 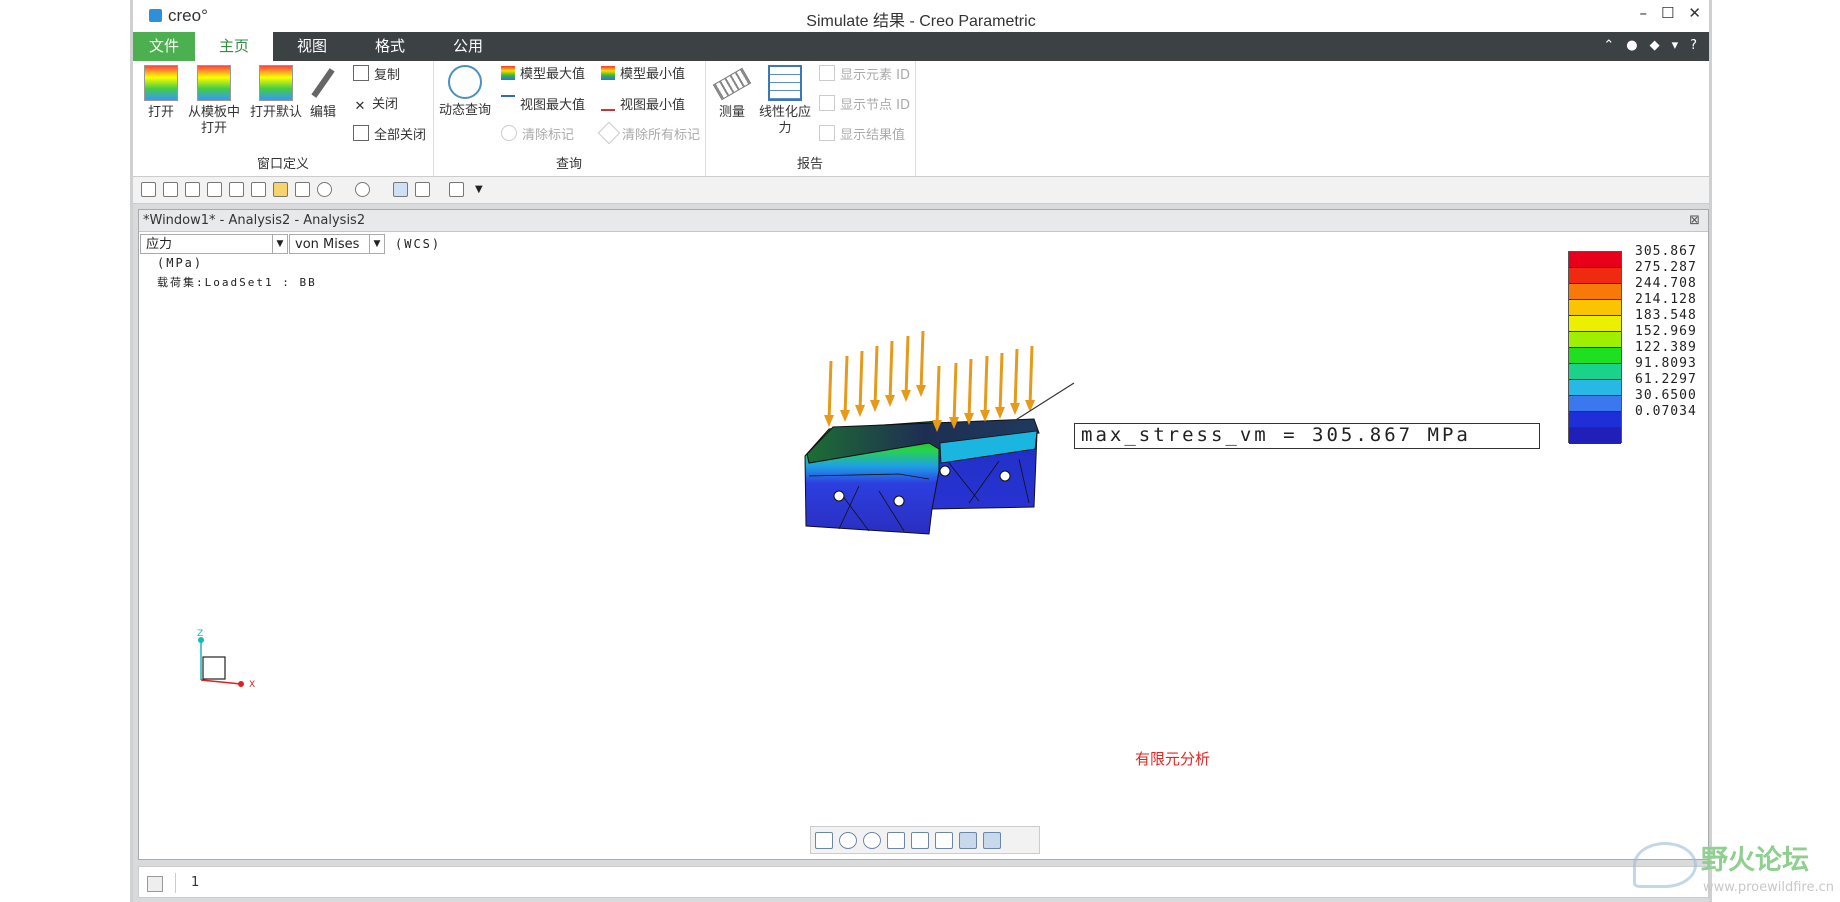 I want to click on graphics-toolbar, so click(x=925, y=840).